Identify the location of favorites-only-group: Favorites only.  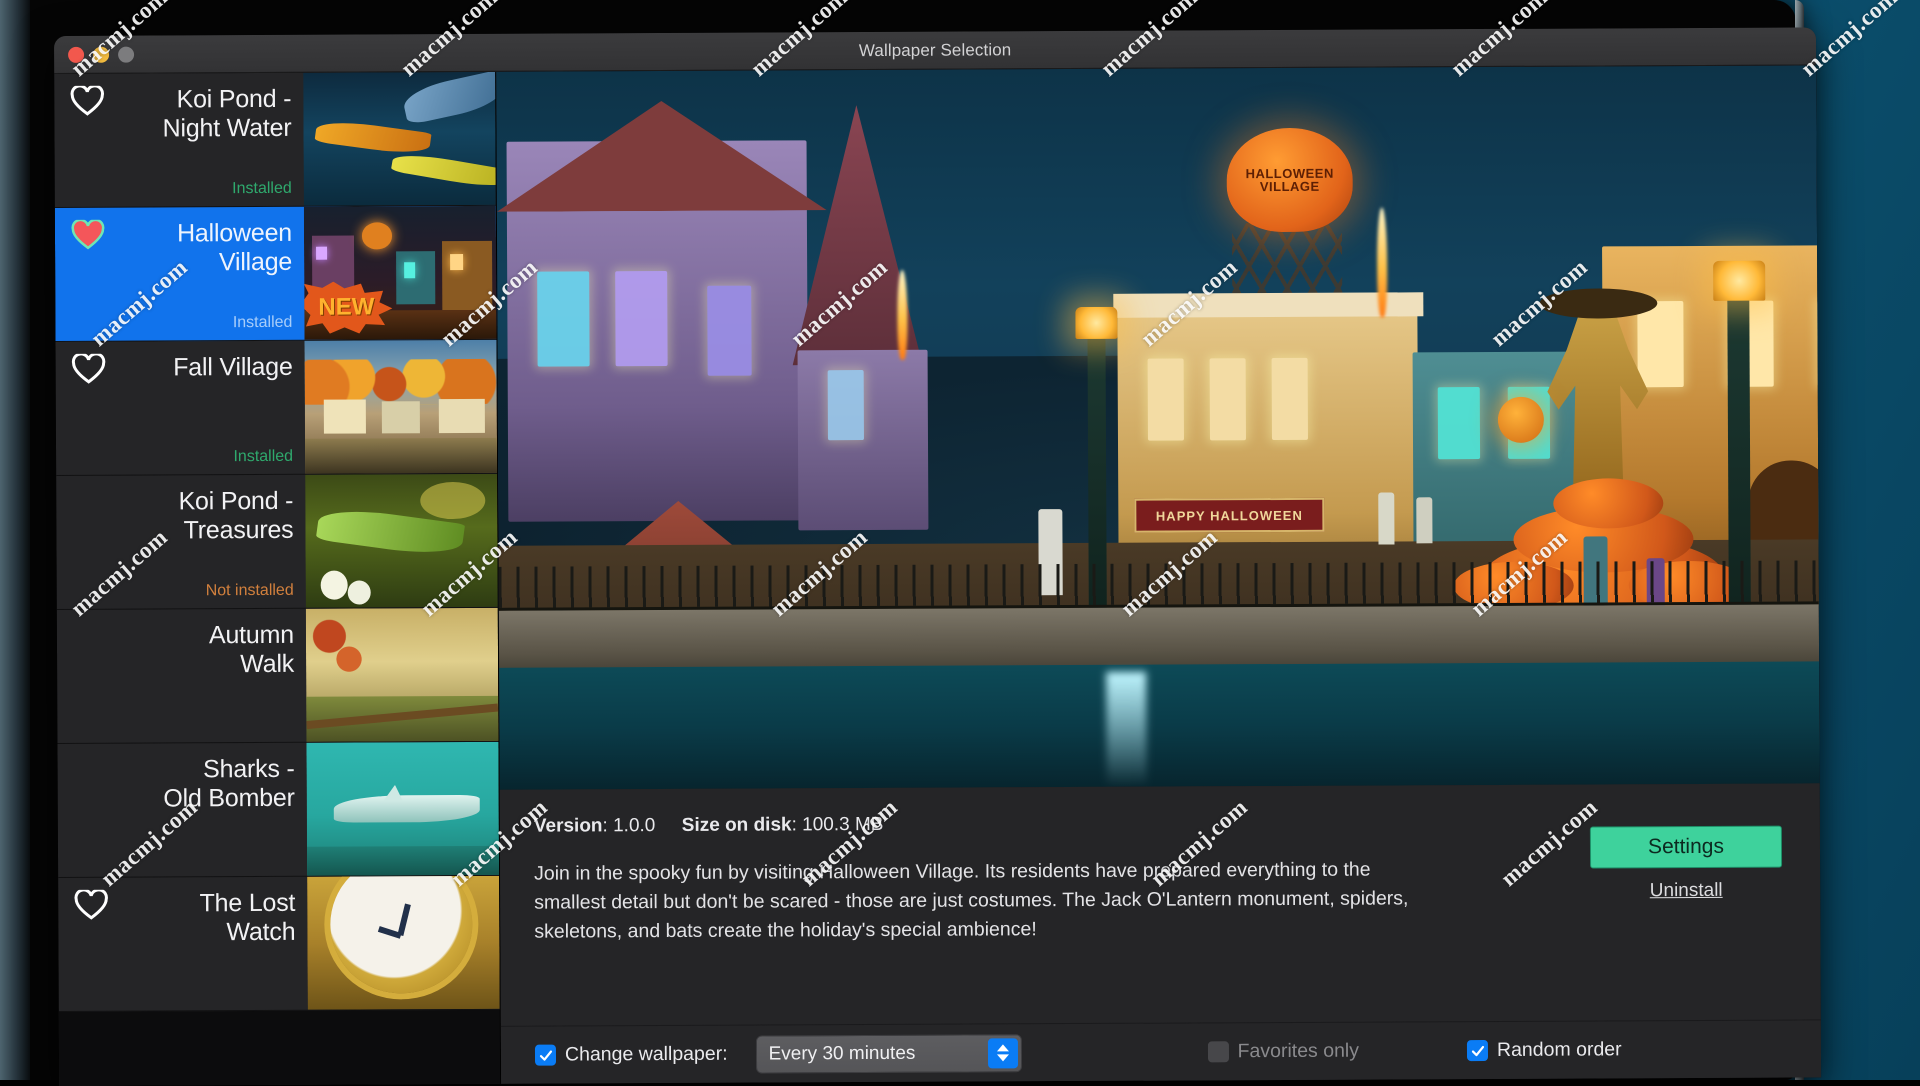
(1284, 1052).